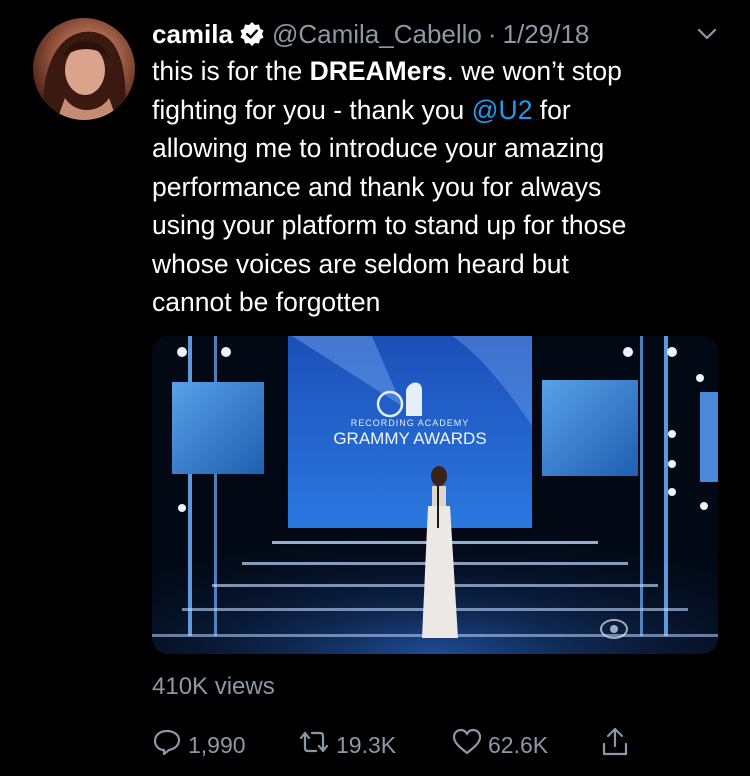  Describe the element at coordinates (378, 148) in the screenshot. I see `tweet-text-line: allowing me to introduce your amazing` at that location.